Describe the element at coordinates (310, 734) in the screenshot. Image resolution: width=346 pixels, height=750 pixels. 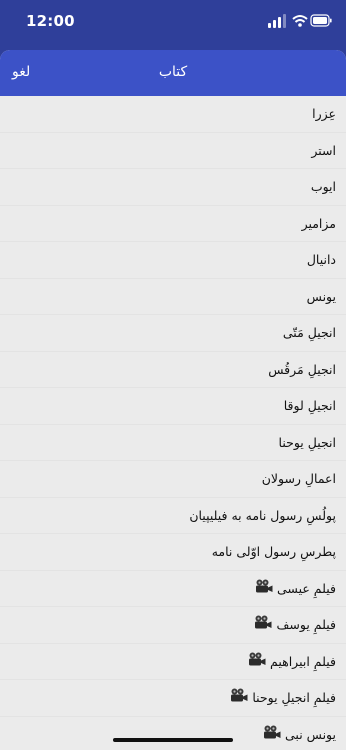
I see `book-item-label: یونس نبی` at that location.